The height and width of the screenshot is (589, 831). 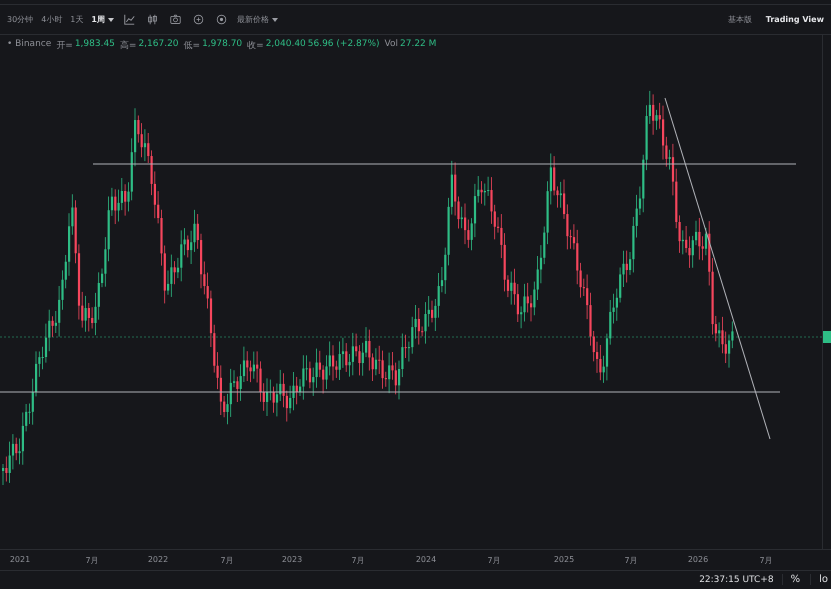 What do you see at coordinates (221, 20) in the screenshot?
I see `target-icon` at bounding box center [221, 20].